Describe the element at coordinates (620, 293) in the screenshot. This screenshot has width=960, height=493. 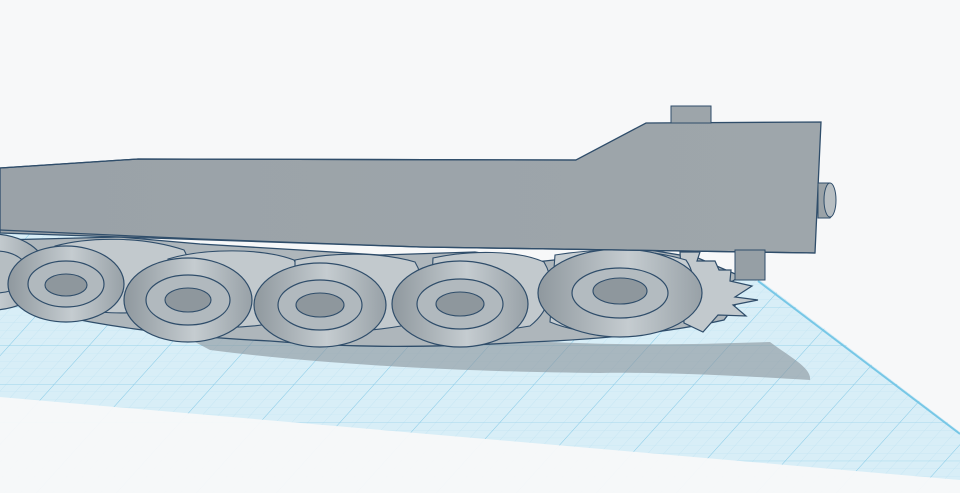
I see `drive-wheel-rear` at that location.